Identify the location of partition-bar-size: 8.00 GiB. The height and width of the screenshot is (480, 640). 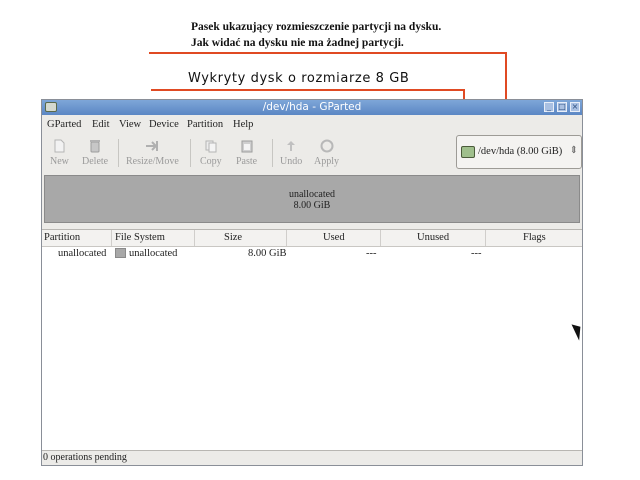
(312, 205).